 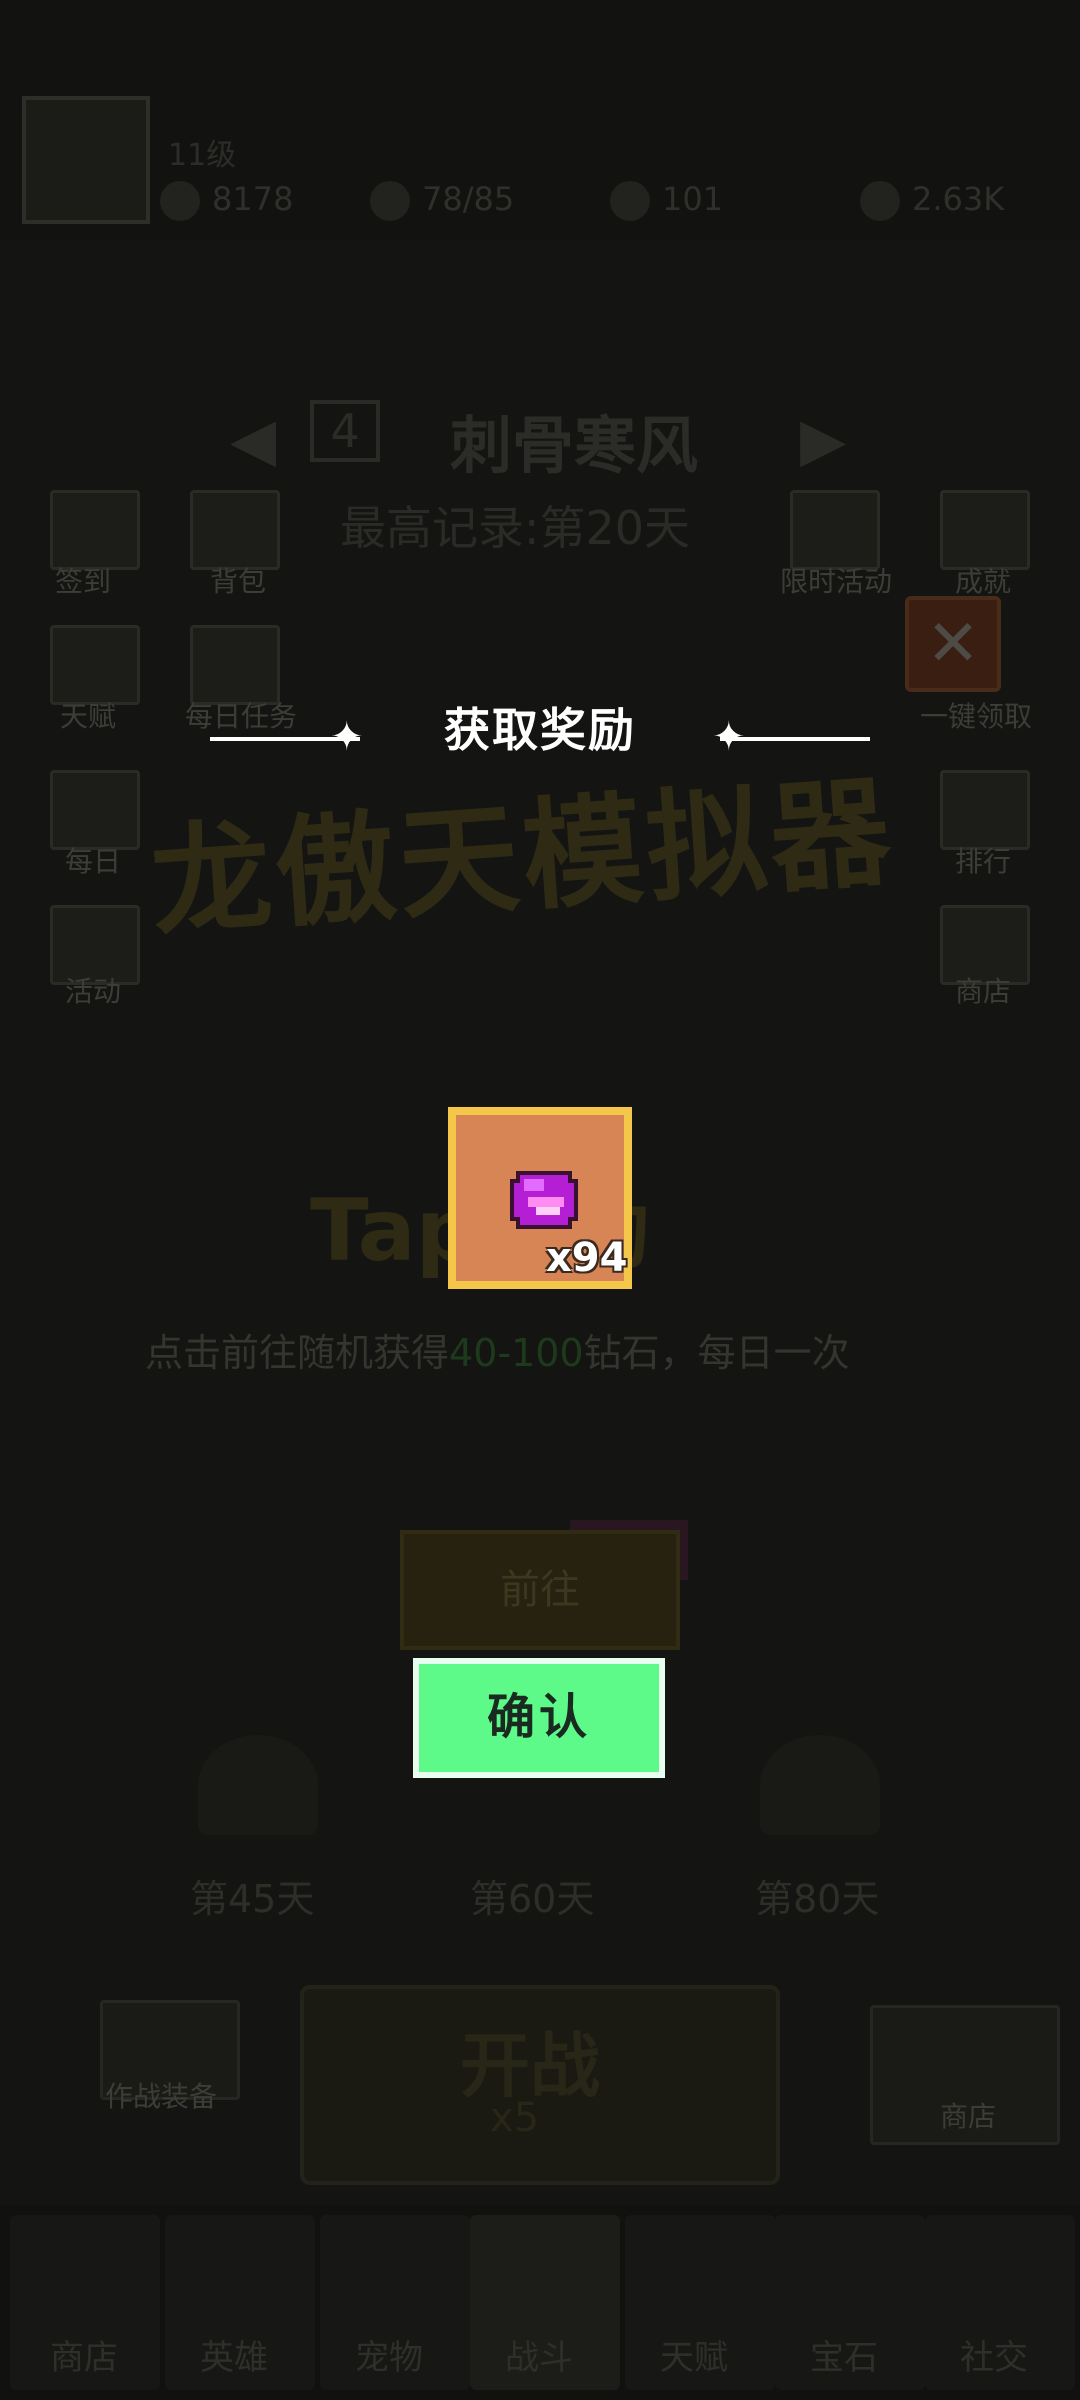 What do you see at coordinates (574, 445) in the screenshot?
I see `stage-title: 刺骨寒风` at bounding box center [574, 445].